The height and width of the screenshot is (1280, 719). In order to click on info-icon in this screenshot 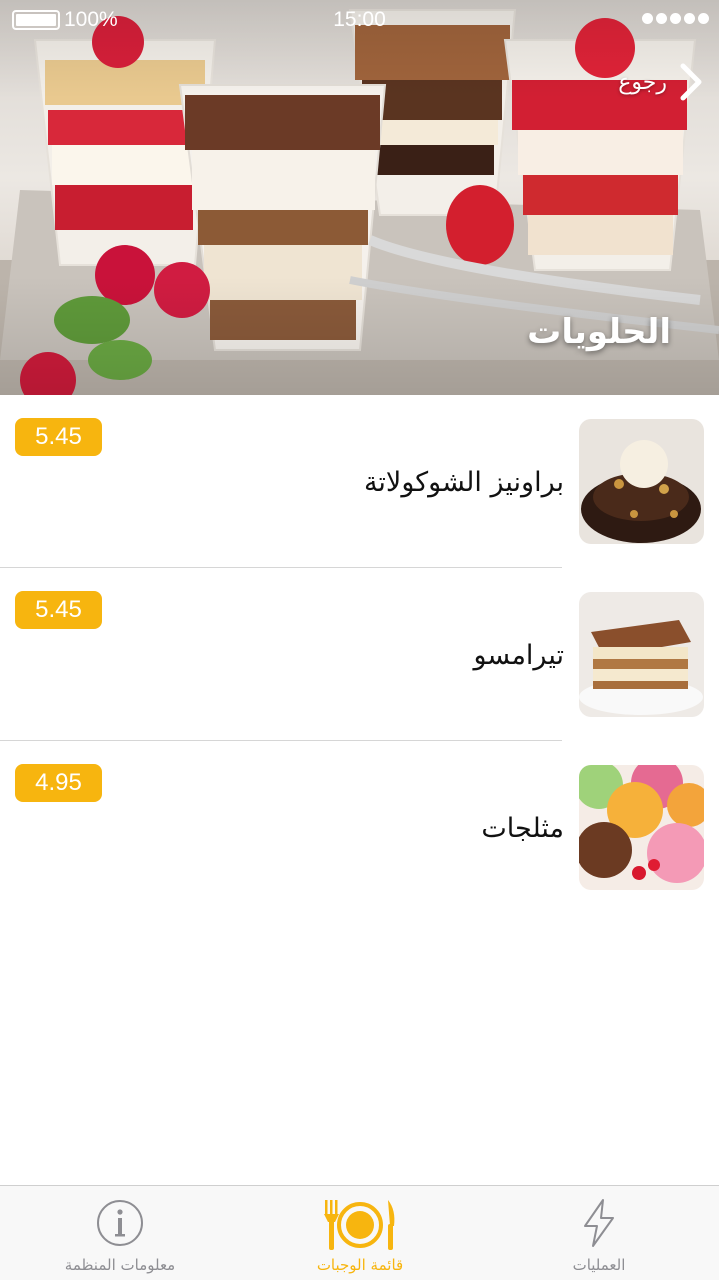, I will do `click(120, 1223)`.